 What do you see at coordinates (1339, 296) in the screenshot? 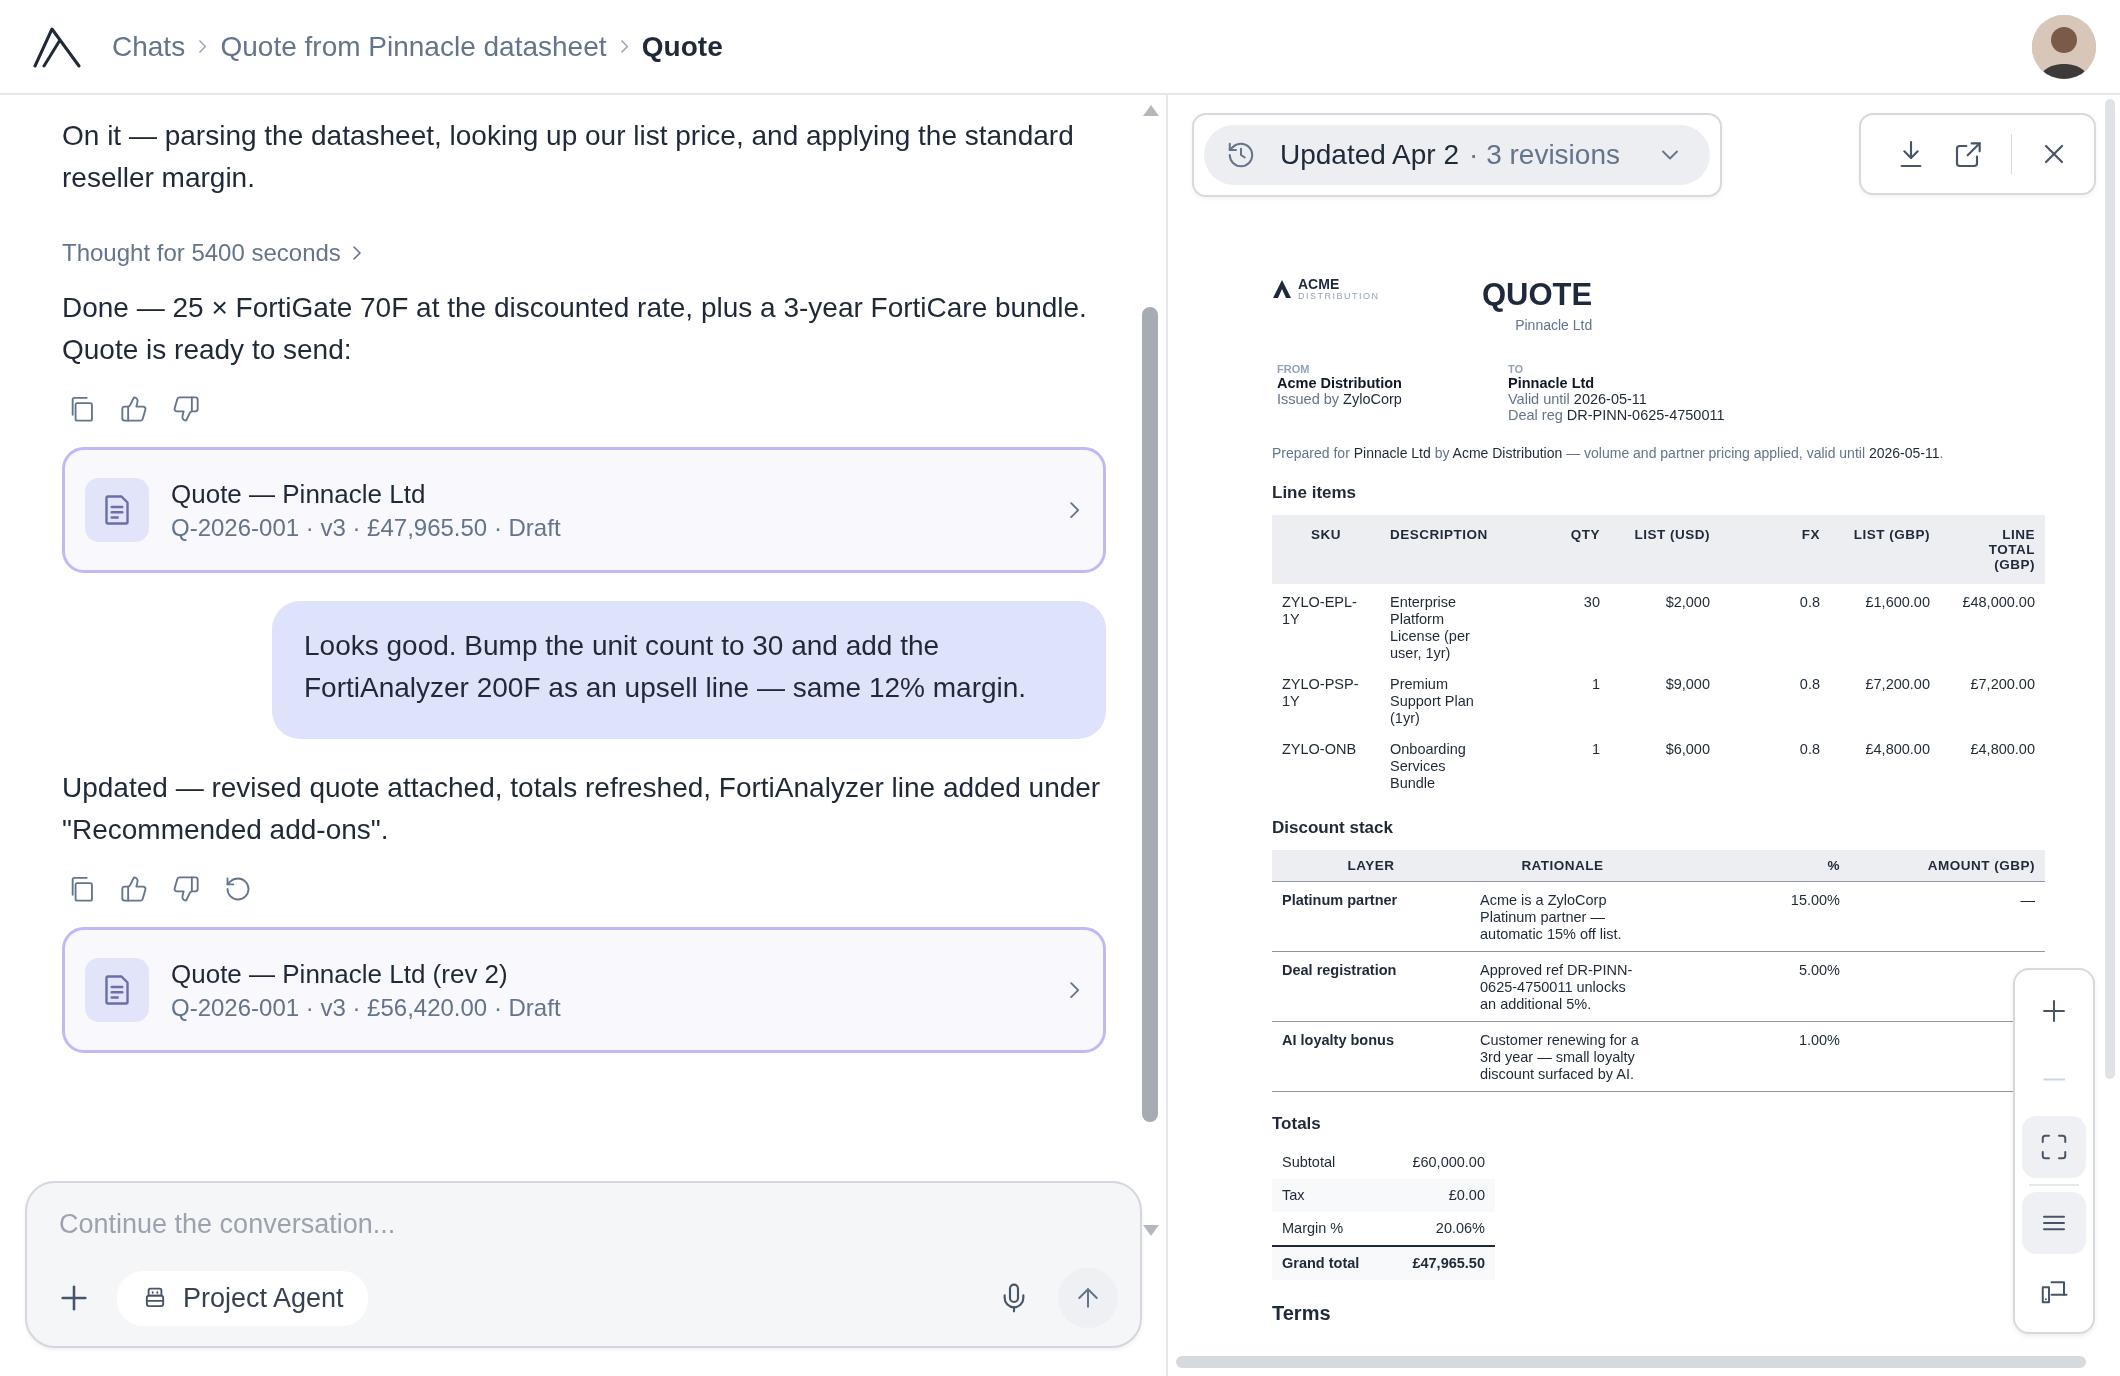
I see `logo-tagline: DISTRIBUTION` at bounding box center [1339, 296].